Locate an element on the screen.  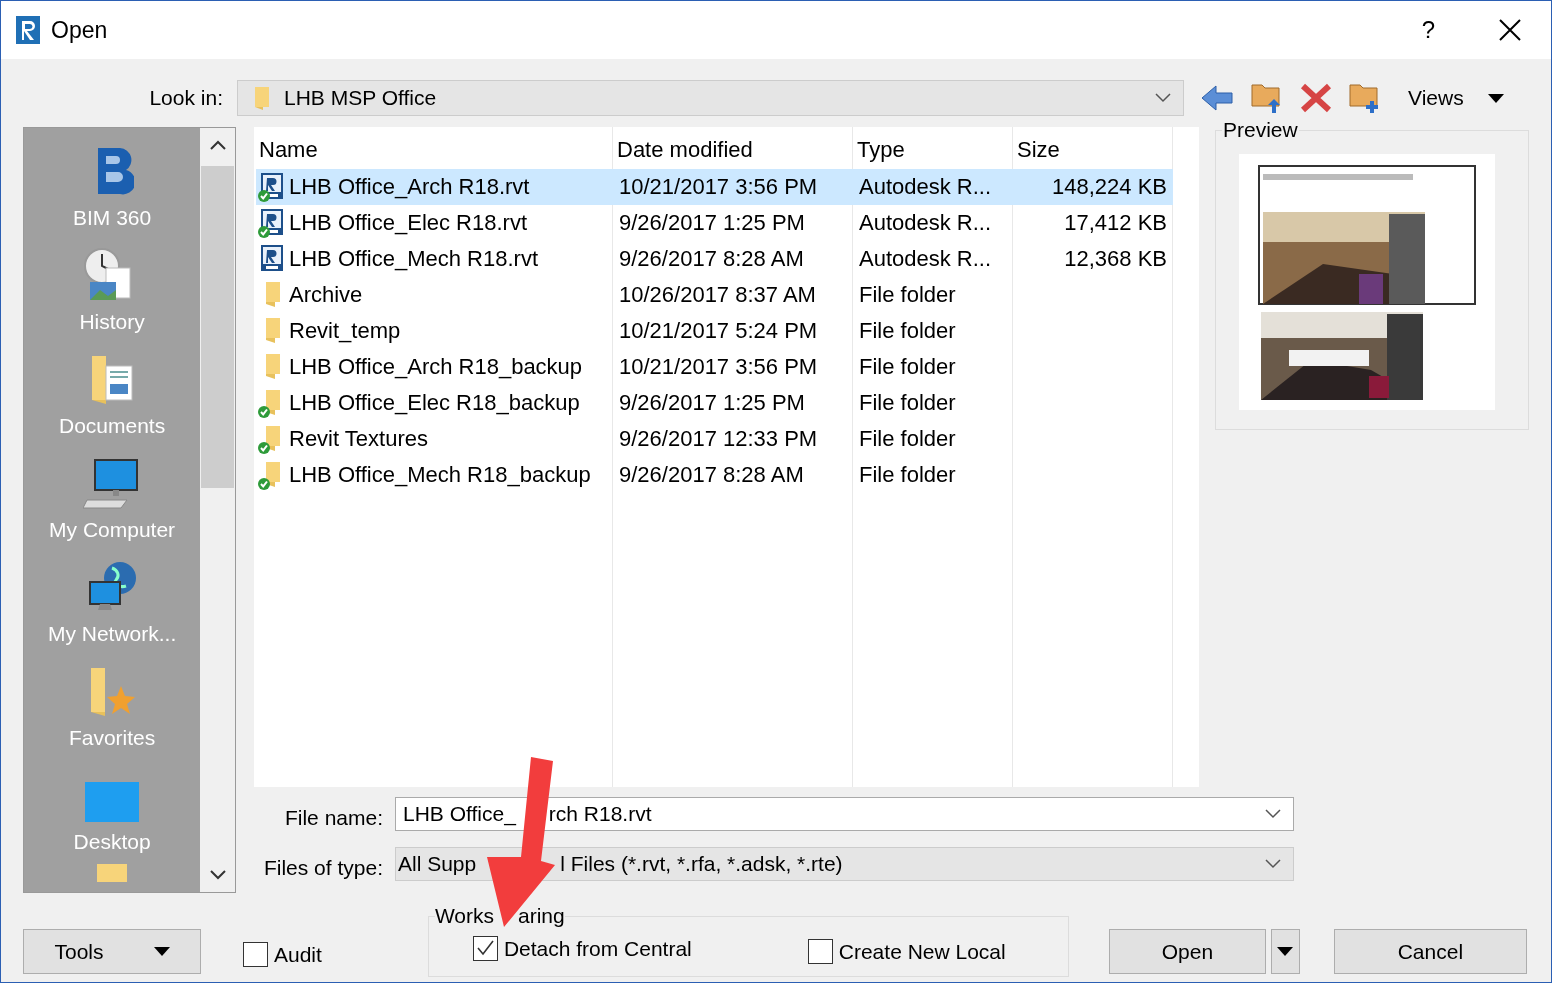
back-arrow-icon is located at coordinates (1217, 98).